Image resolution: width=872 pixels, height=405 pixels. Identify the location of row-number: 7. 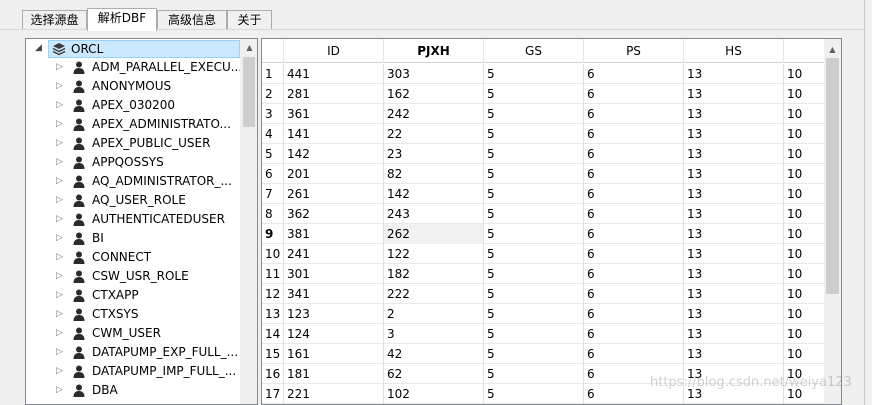
(273, 194).